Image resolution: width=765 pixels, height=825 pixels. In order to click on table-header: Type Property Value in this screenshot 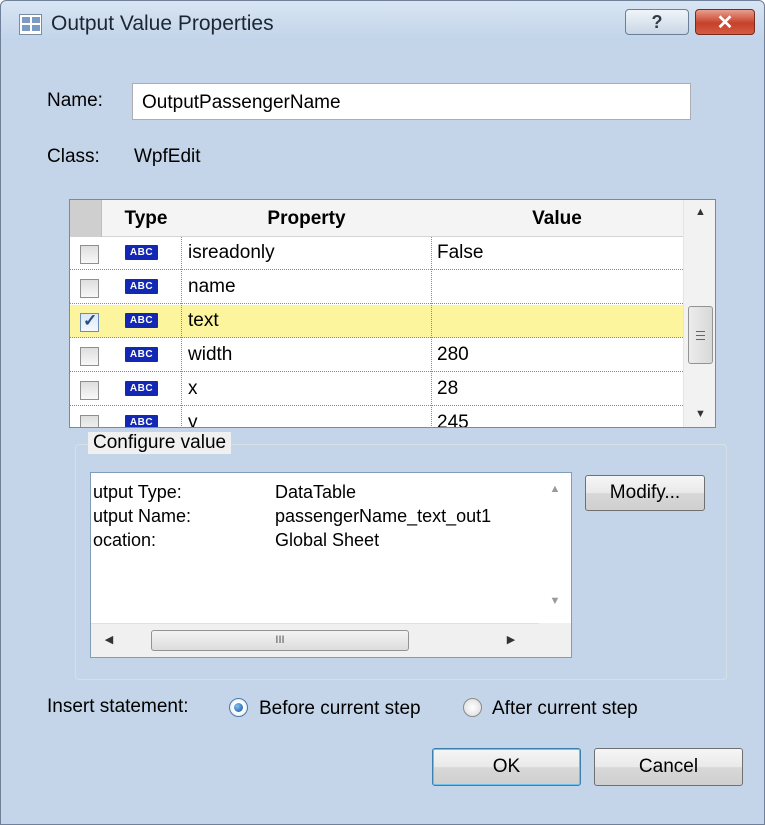, I will do `click(376, 218)`.